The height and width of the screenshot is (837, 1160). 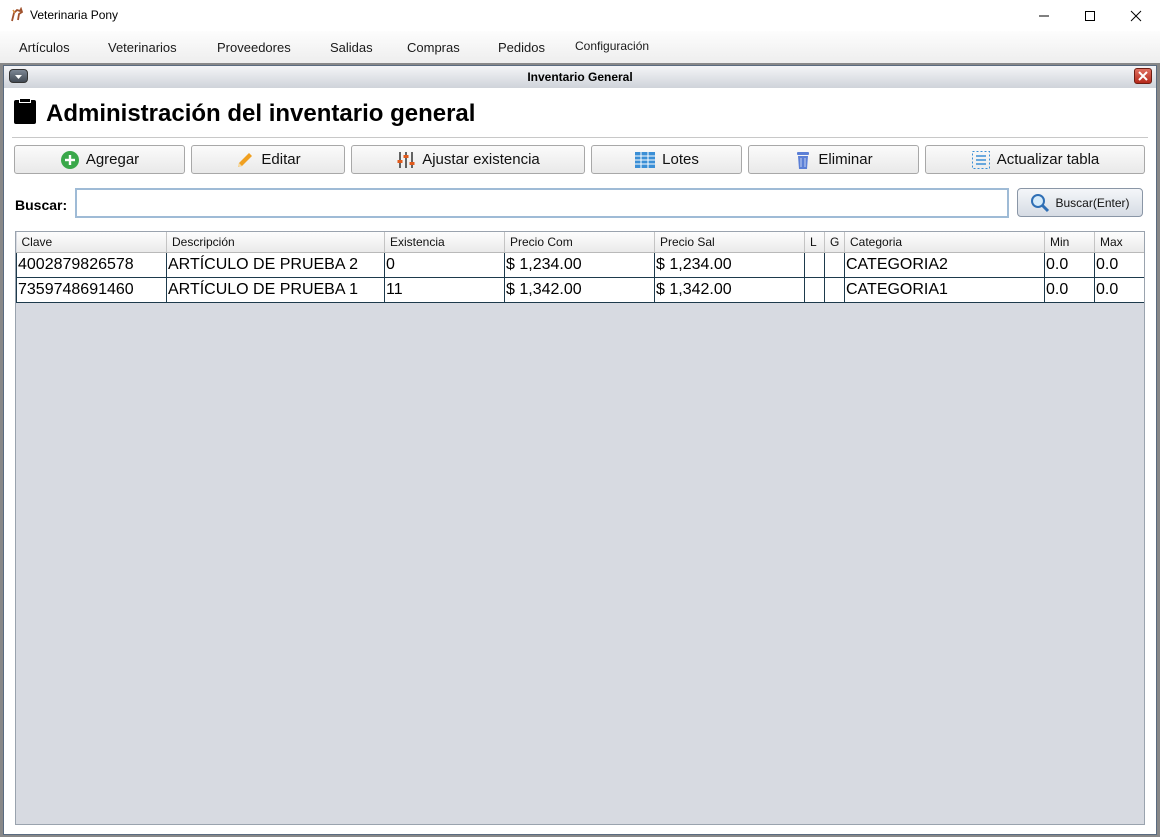 What do you see at coordinates (275, 265) in the screenshot?
I see `cell-descripcion: ARTÍCULO DE PRUEBA 2` at bounding box center [275, 265].